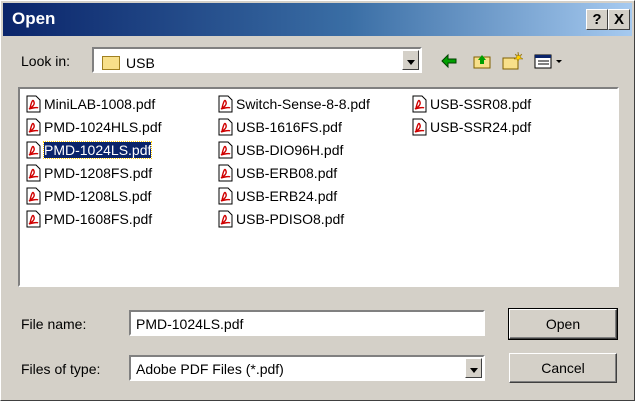  I want to click on view-menu-icon, so click(549, 62).